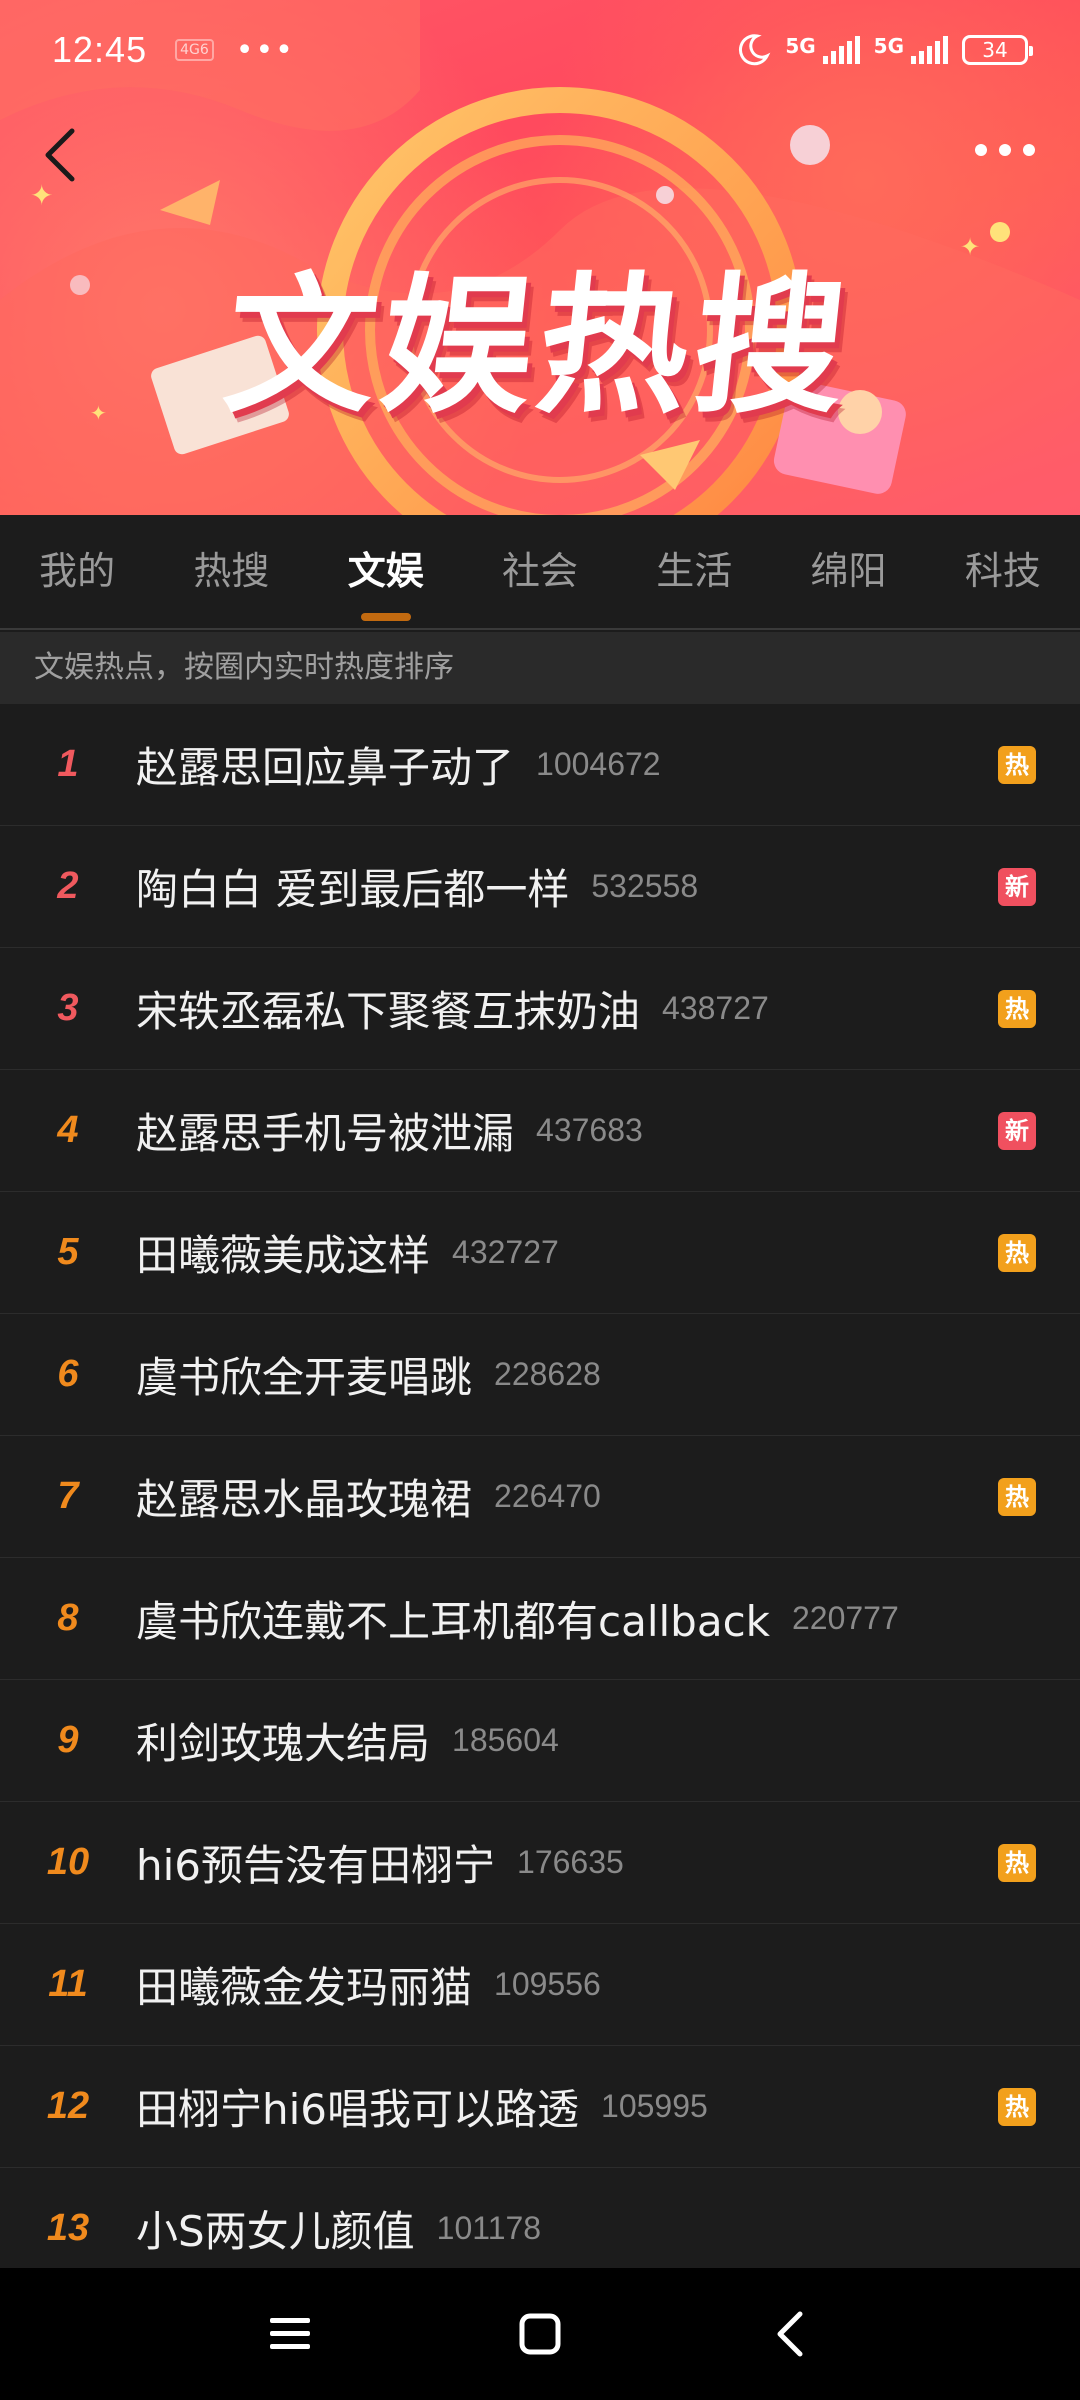 This screenshot has height=2400, width=1080. I want to click on nav-home-button, so click(540, 2334).